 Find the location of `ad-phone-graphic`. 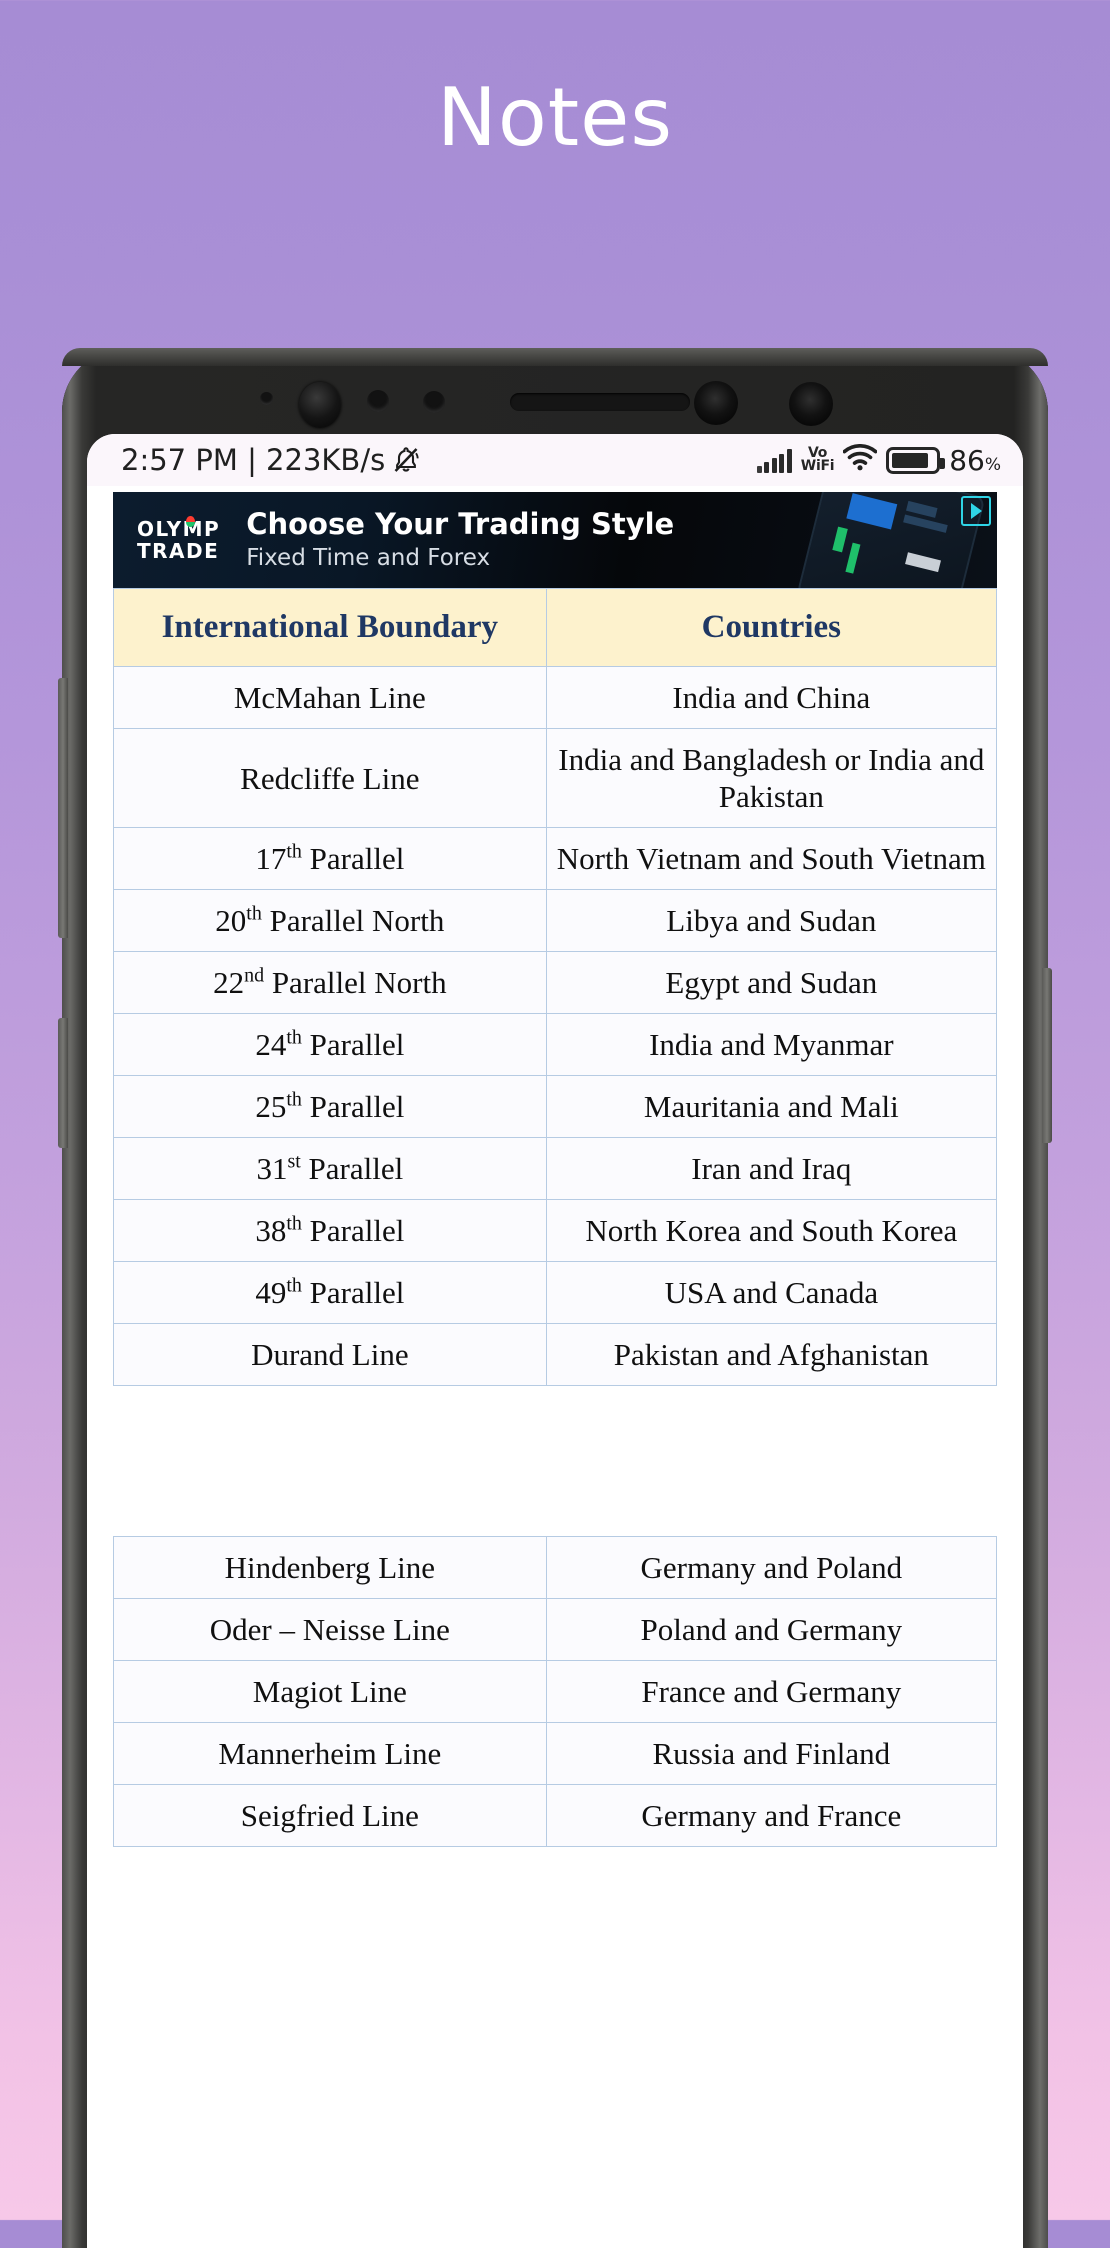

ad-phone-graphic is located at coordinates (891, 540).